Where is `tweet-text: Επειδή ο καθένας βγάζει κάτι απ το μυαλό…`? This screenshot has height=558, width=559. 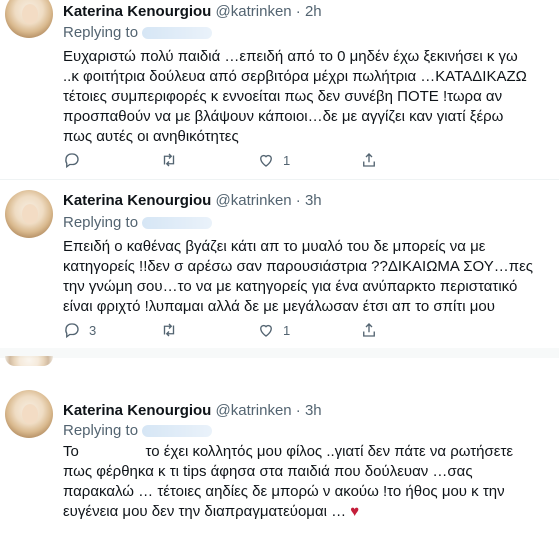
tweet-text: Επειδή ο καθένας βγάζει κάτι απ το μυαλό… is located at coordinates (298, 276).